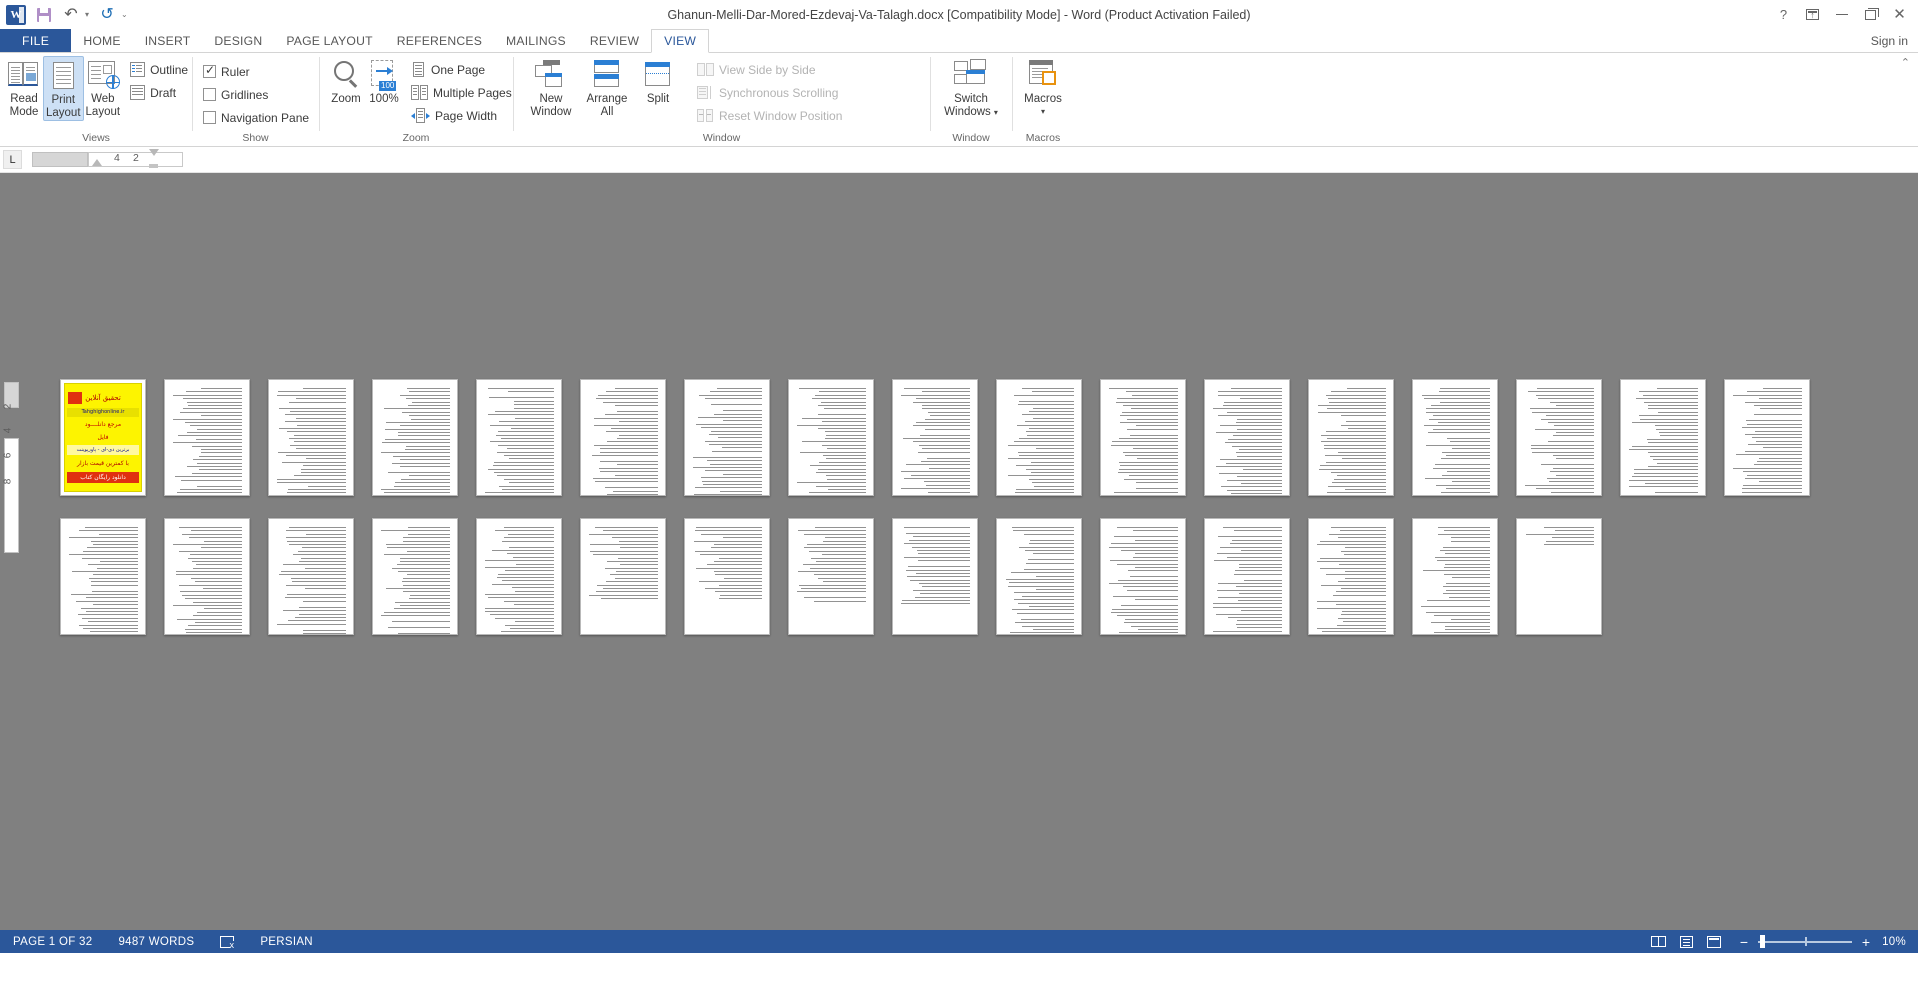  What do you see at coordinates (329, 40) in the screenshot?
I see `tab-page-layout: PAGE LAYOUT` at bounding box center [329, 40].